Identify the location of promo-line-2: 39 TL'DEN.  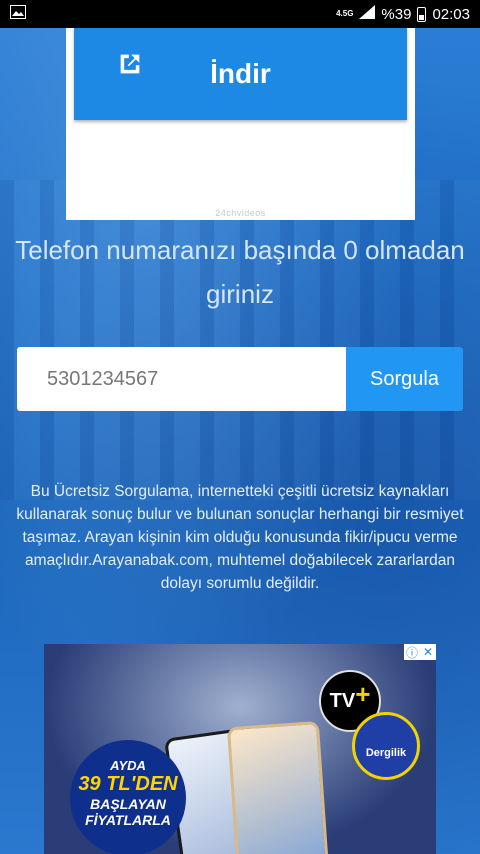
(128, 784).